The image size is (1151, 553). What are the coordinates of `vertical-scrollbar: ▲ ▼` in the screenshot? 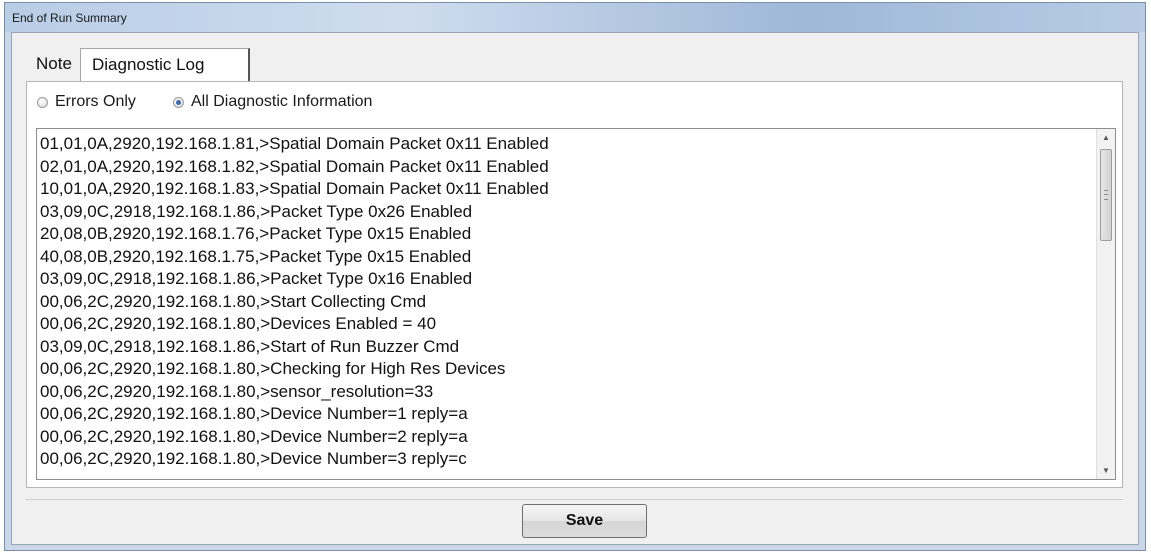 It's located at (1105, 304).